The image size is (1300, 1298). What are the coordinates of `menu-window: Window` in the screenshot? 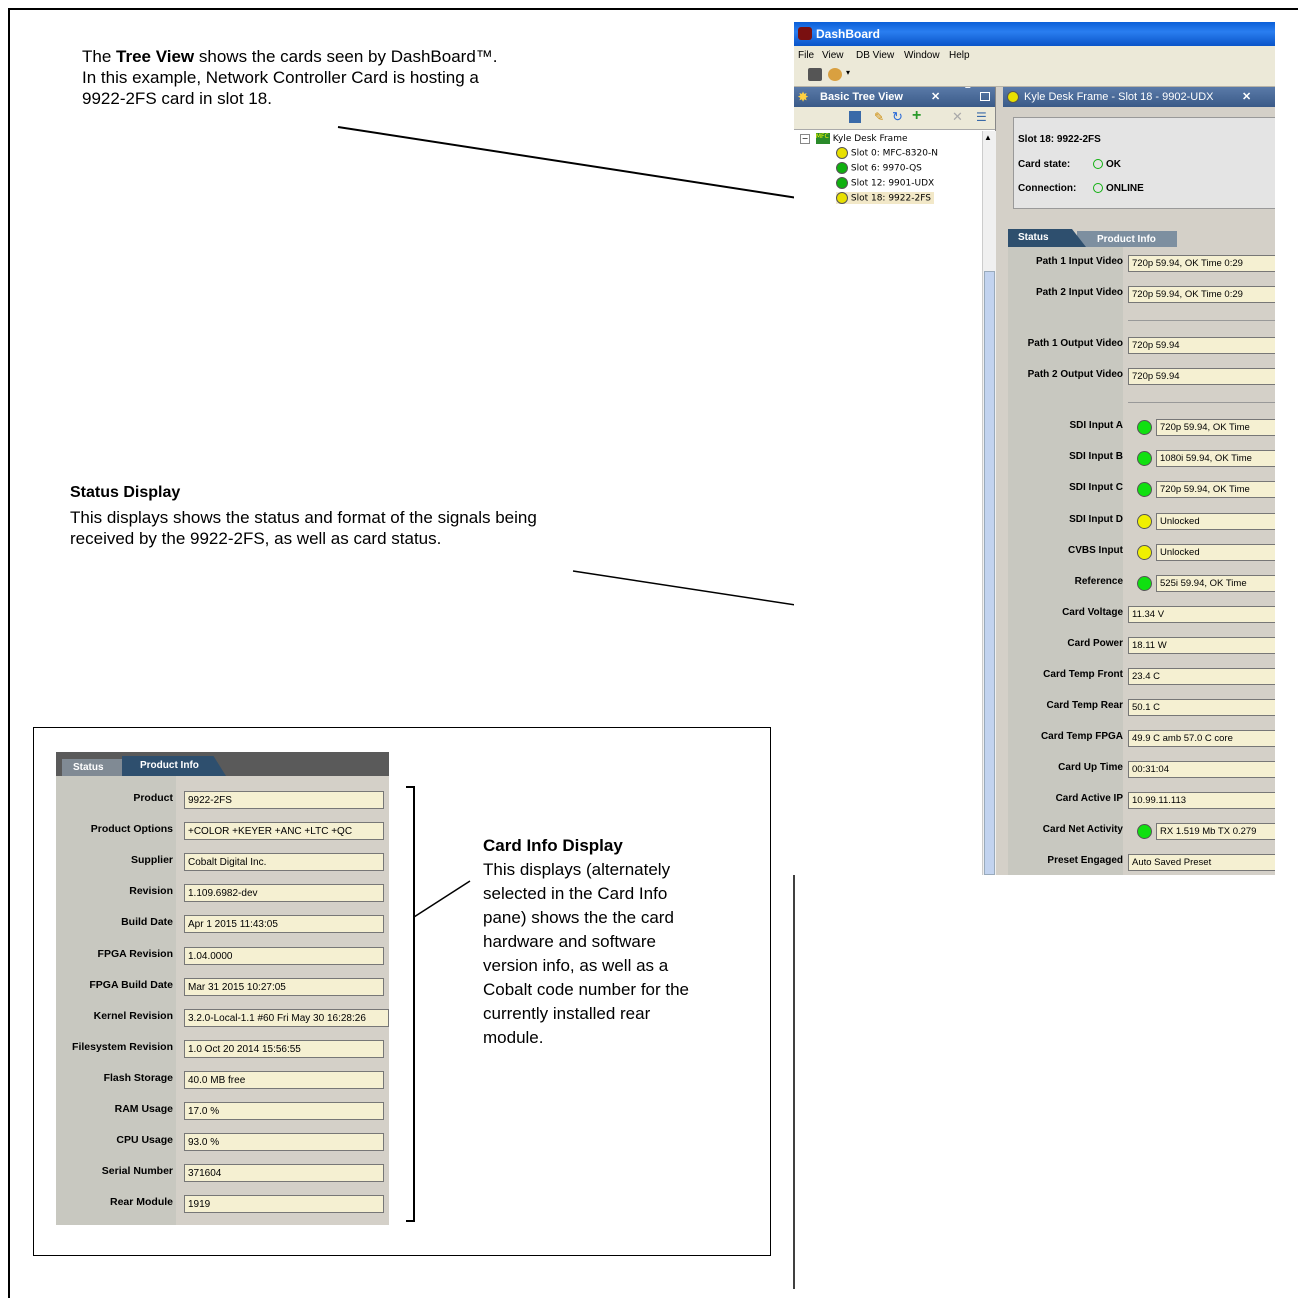 It's located at (922, 55).